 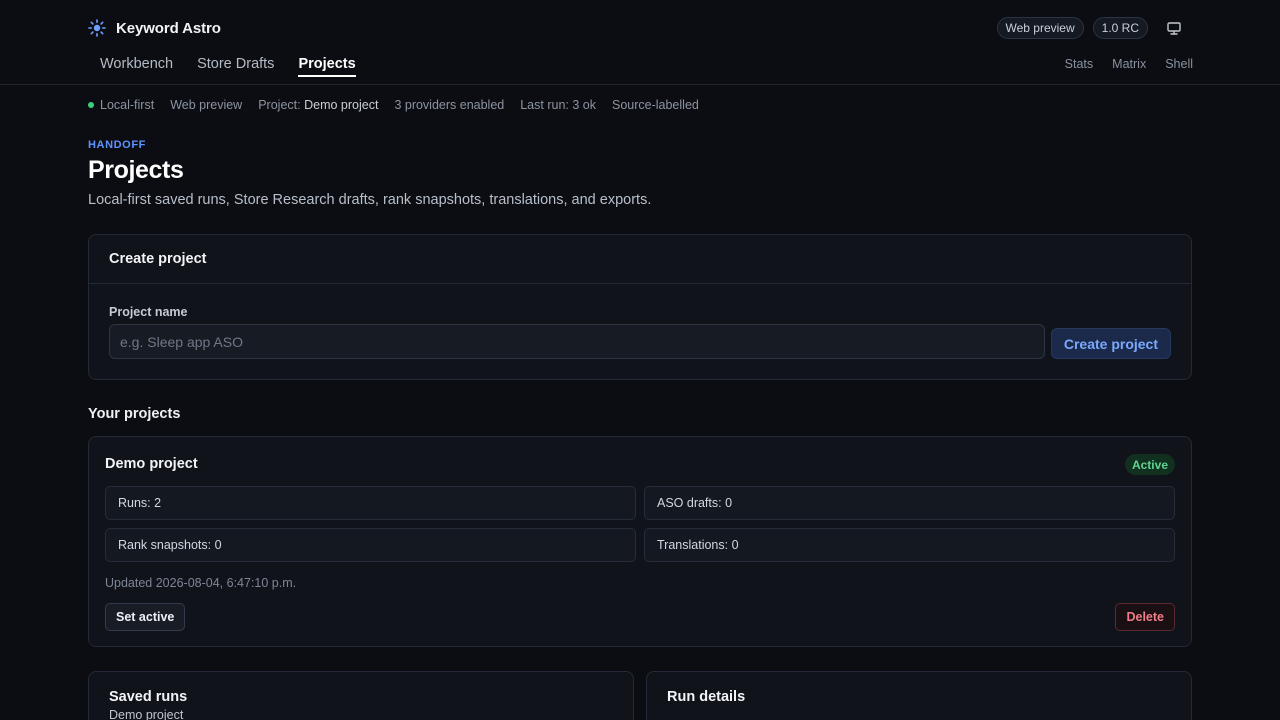 I want to click on nav-matrix: Matrix, so click(x=1129, y=64).